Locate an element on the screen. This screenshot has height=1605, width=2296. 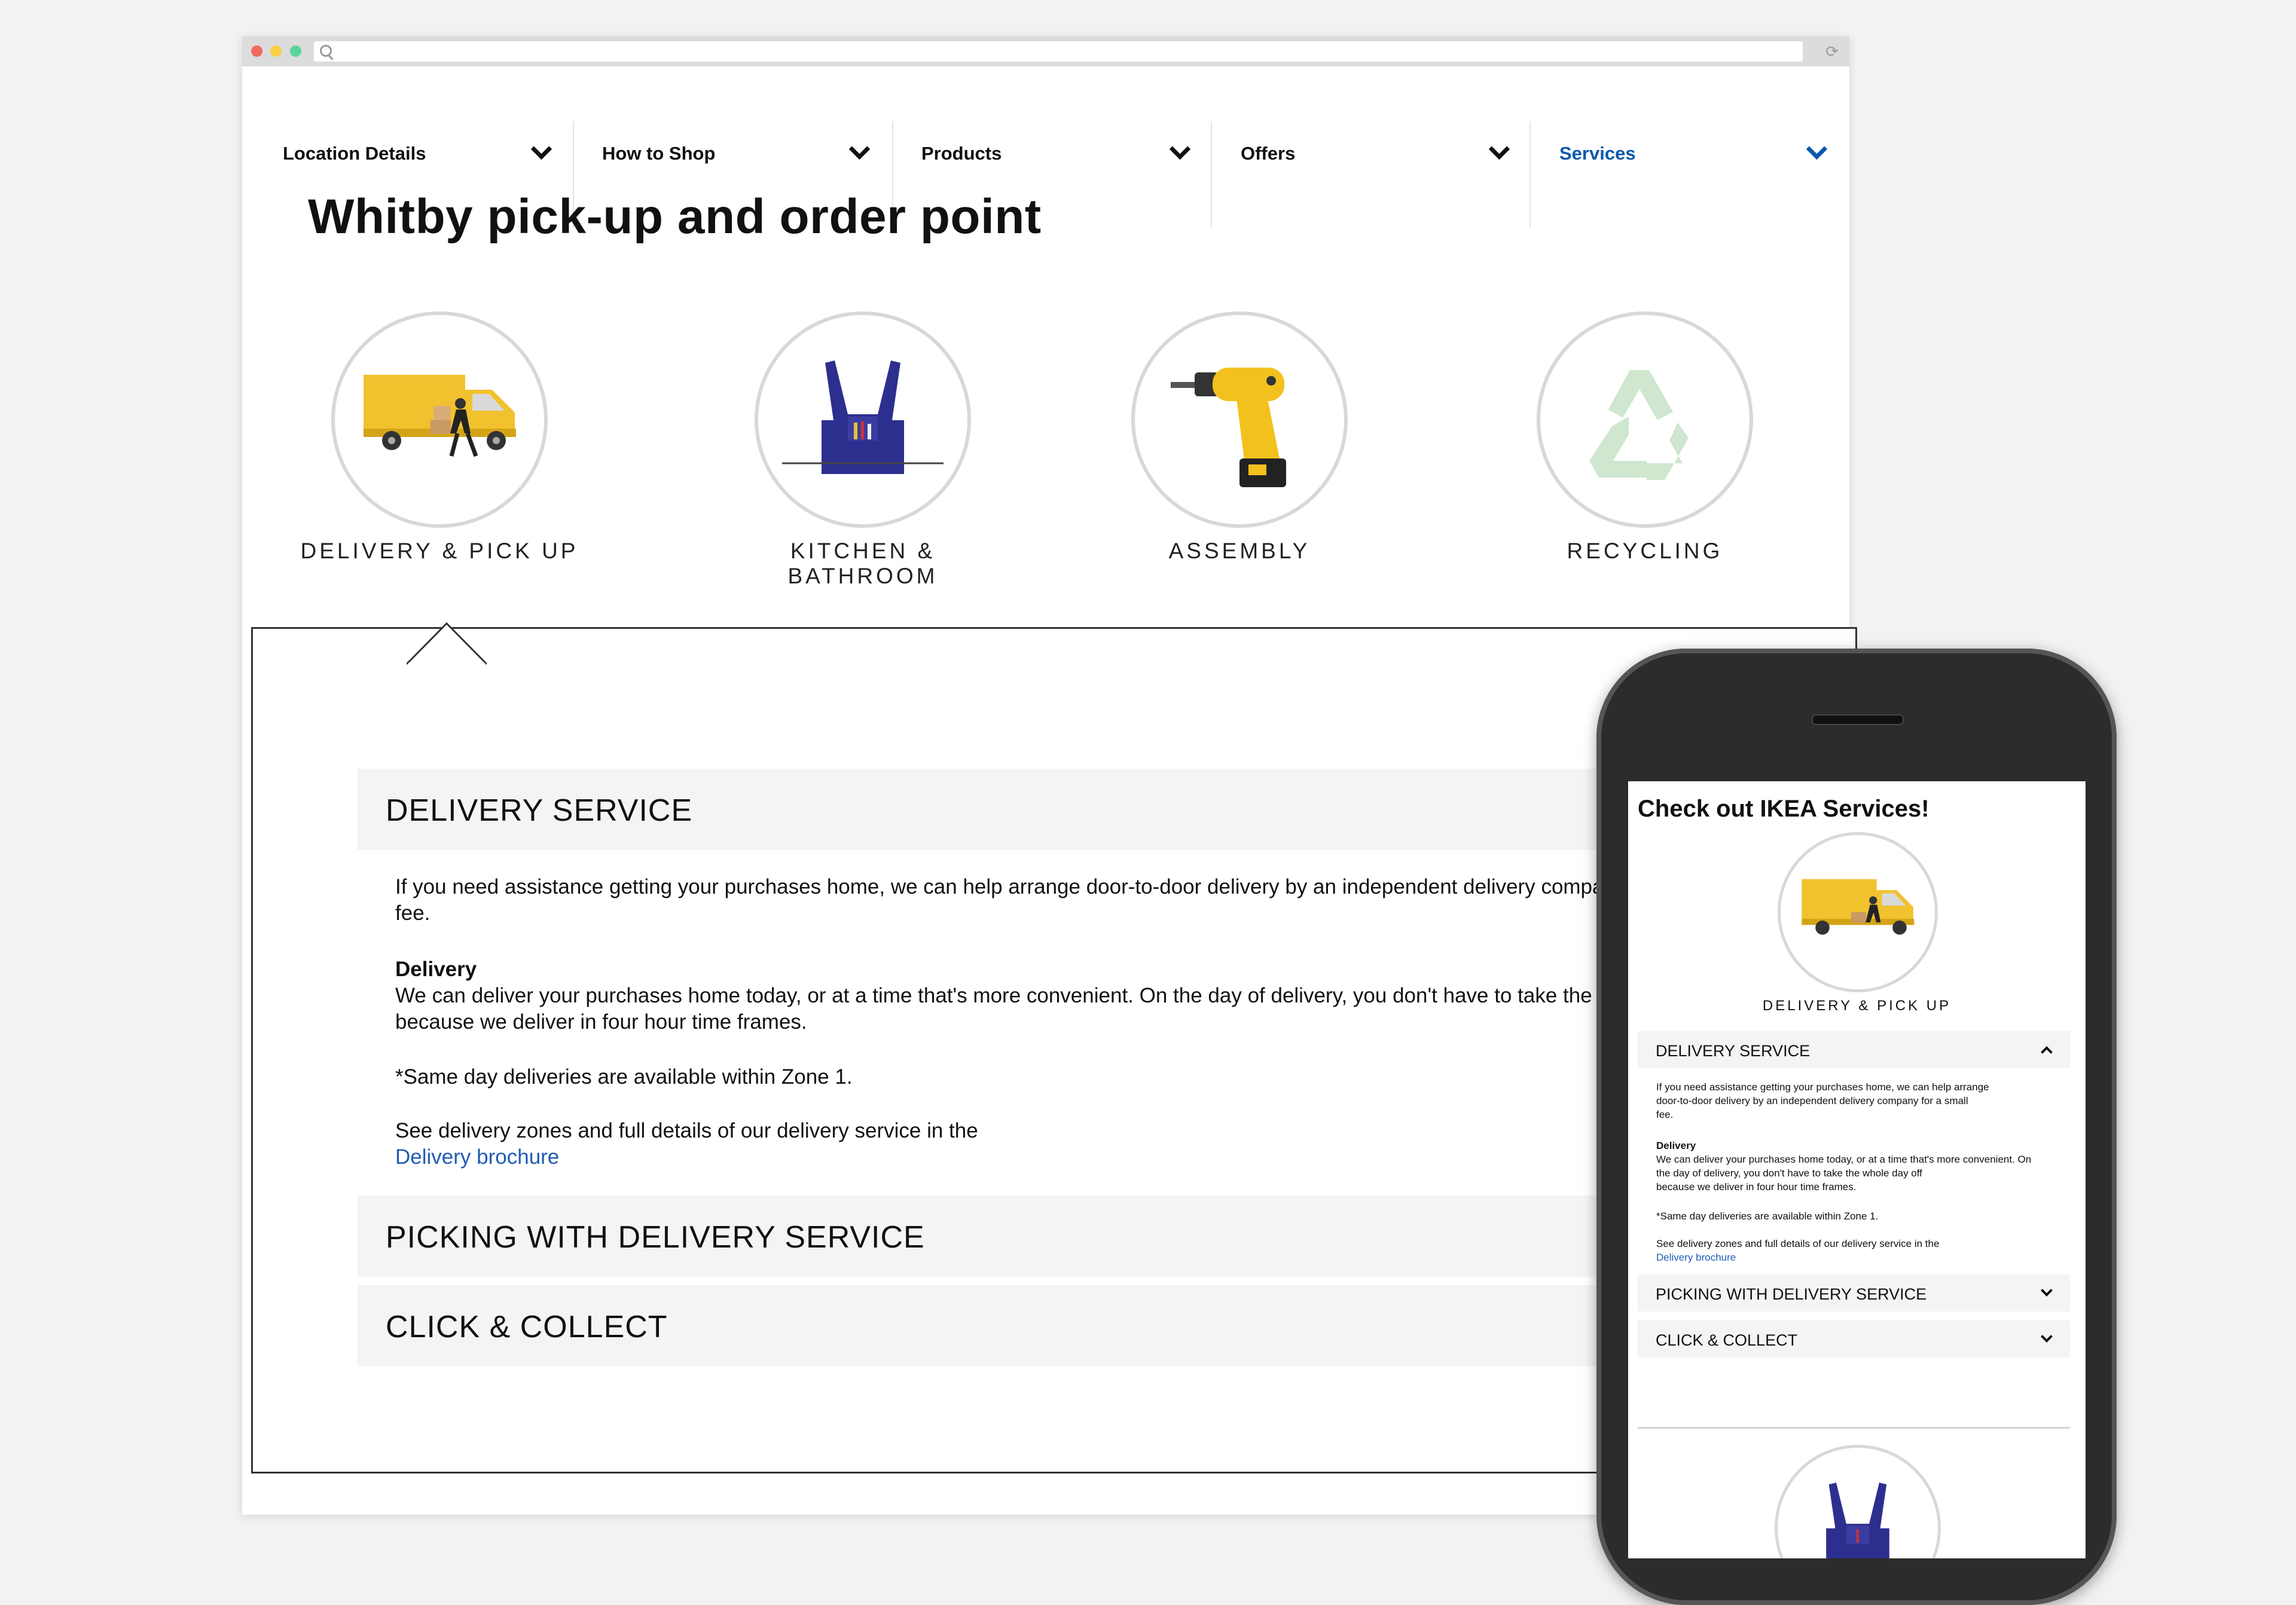
delivery-brochure-link: Delivery brochure is located at coordinates (477, 1157).